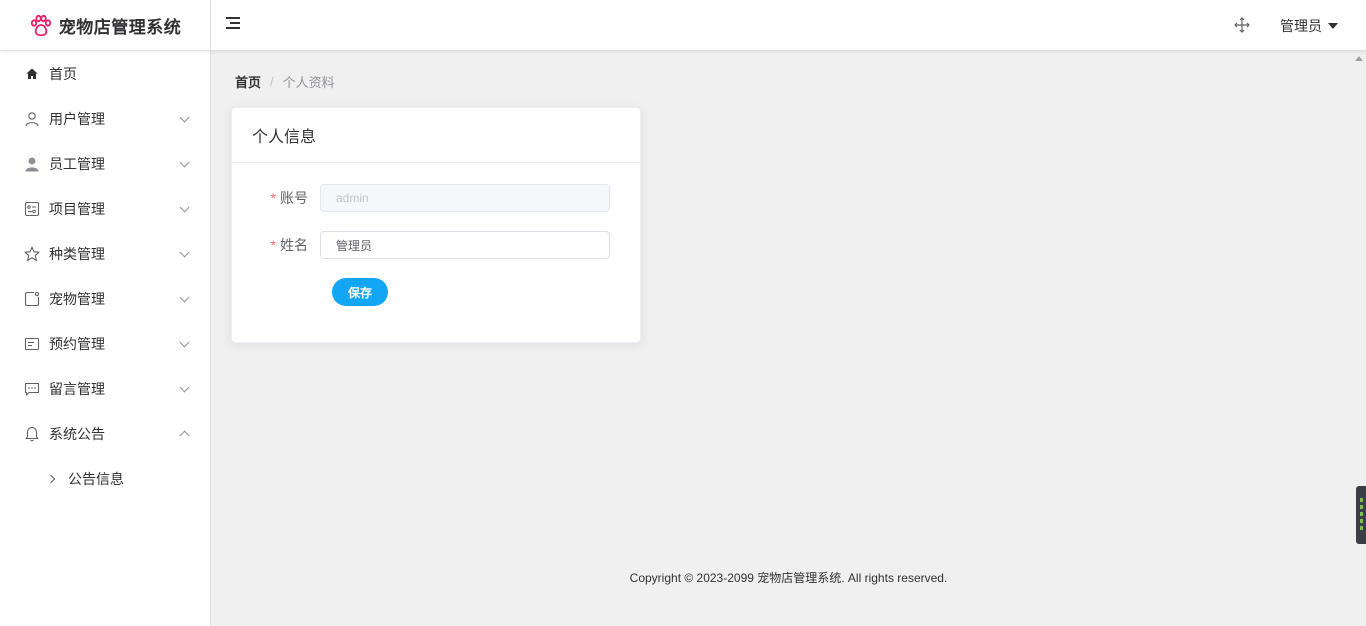 The image size is (1366, 626). I want to click on sidebar-item-staff: 员工管理, so click(105, 163).